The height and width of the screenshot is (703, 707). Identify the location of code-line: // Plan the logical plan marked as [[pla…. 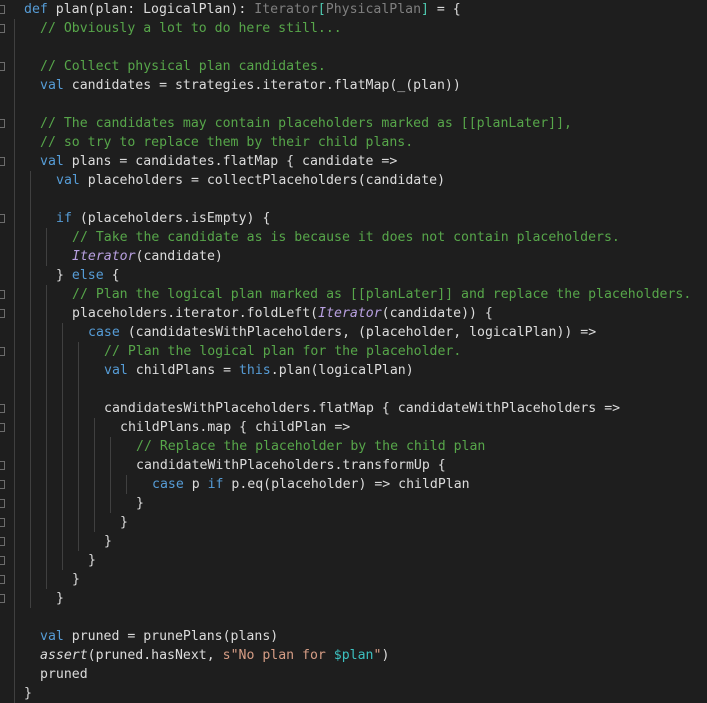
(381, 294).